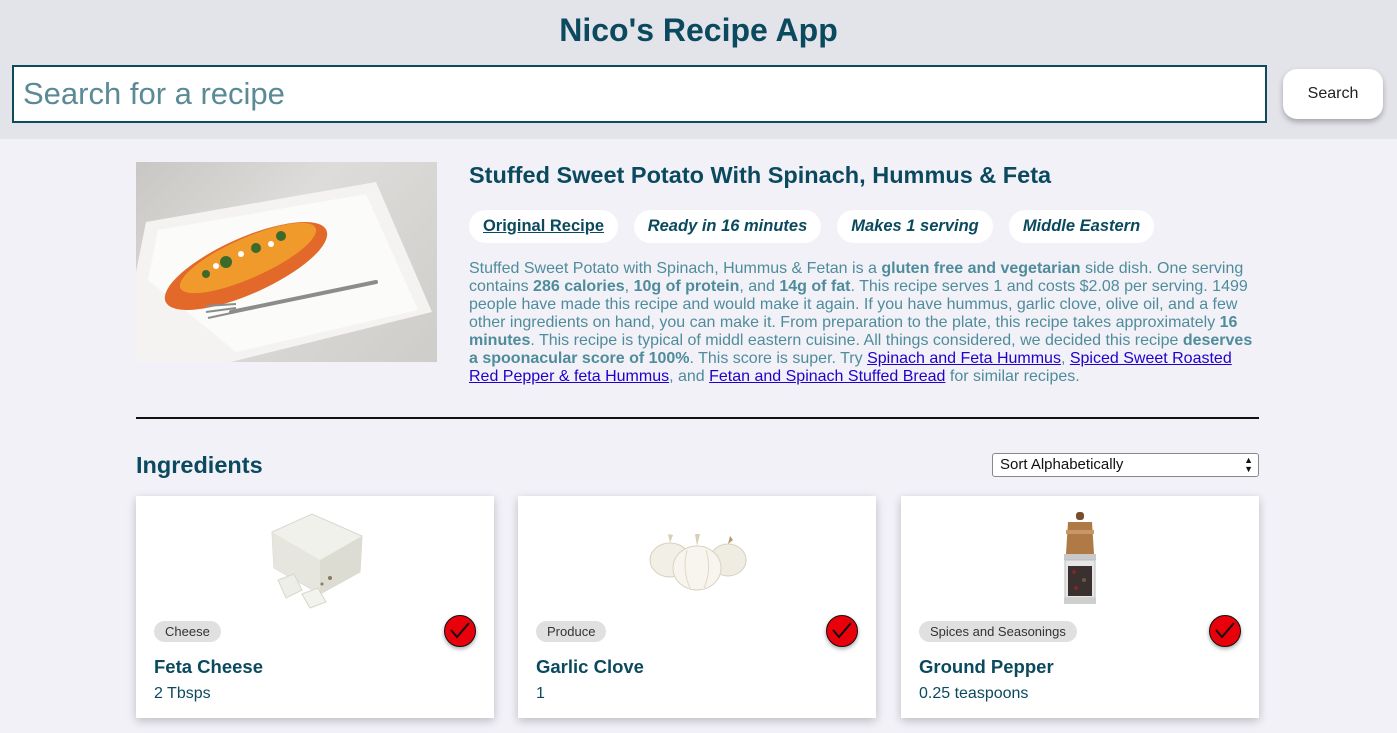  What do you see at coordinates (1248, 464) in the screenshot?
I see `select-arrows-icon: ▲ ▼` at bounding box center [1248, 464].